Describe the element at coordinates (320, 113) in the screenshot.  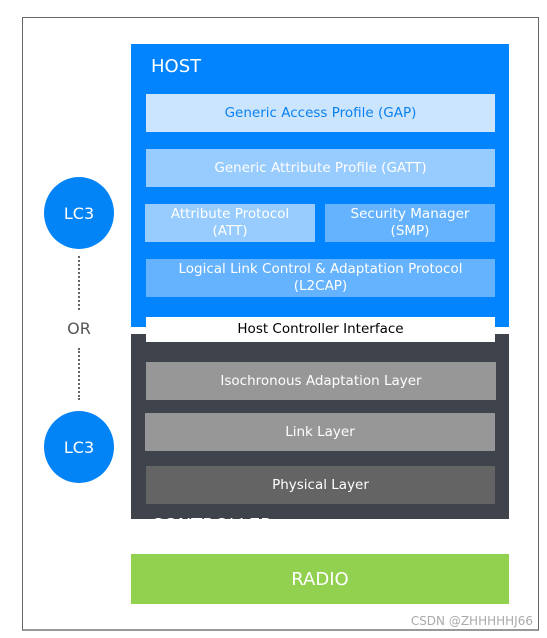
I see `gap-layer: Generic Access Profile (GAP)` at that location.